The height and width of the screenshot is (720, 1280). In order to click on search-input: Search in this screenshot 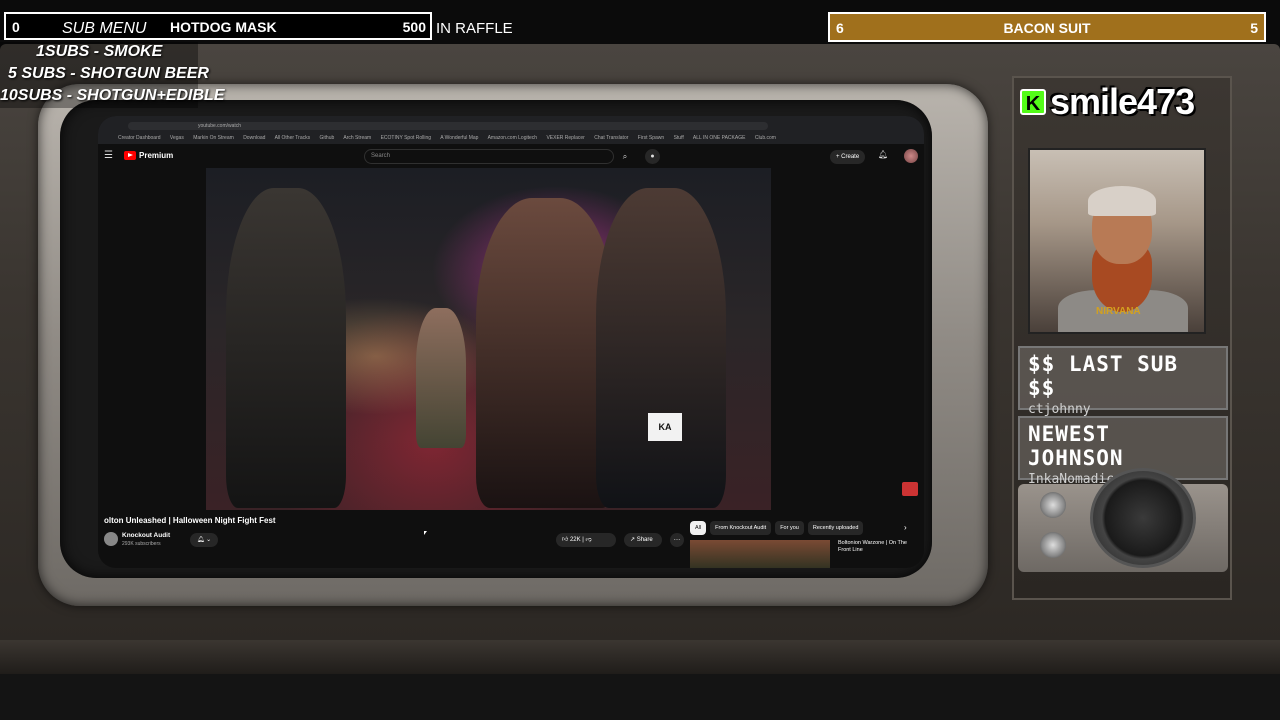, I will do `click(489, 156)`.